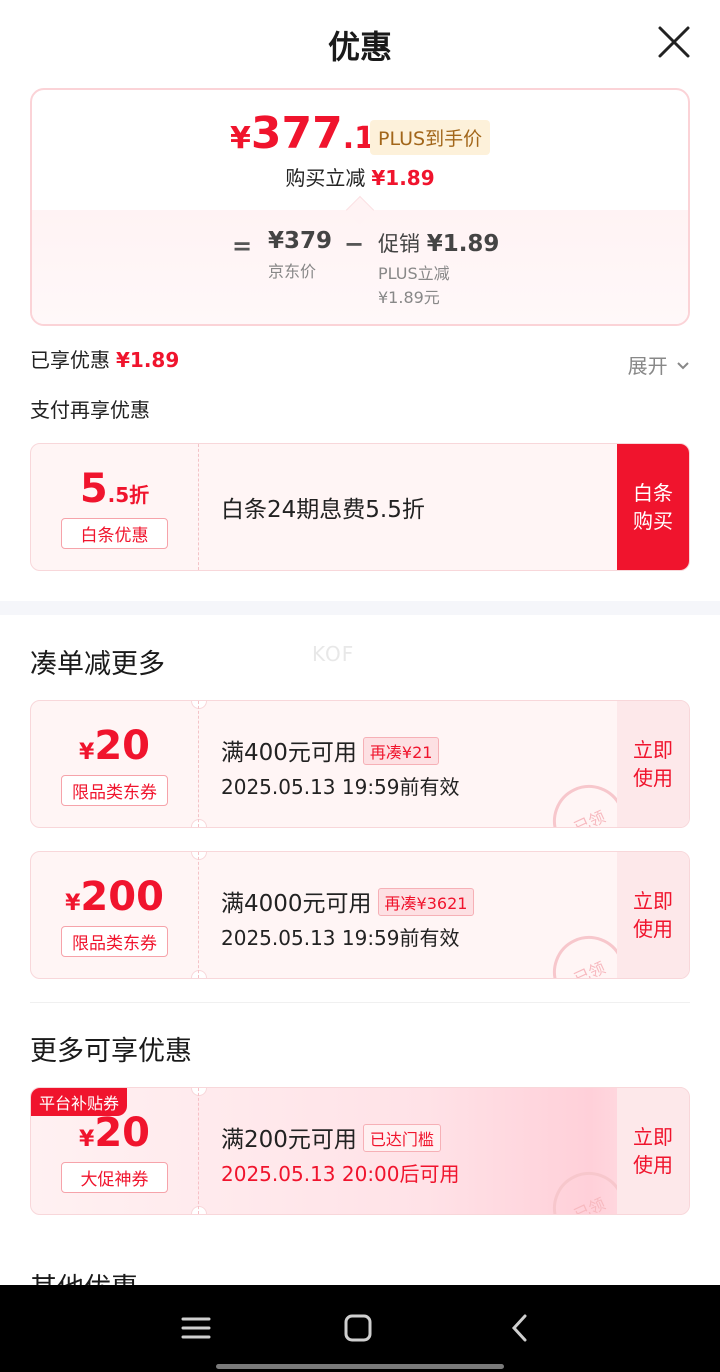 The height and width of the screenshot is (1372, 720). What do you see at coordinates (114, 489) in the screenshot?
I see `coupon-amount: 5.5折` at bounding box center [114, 489].